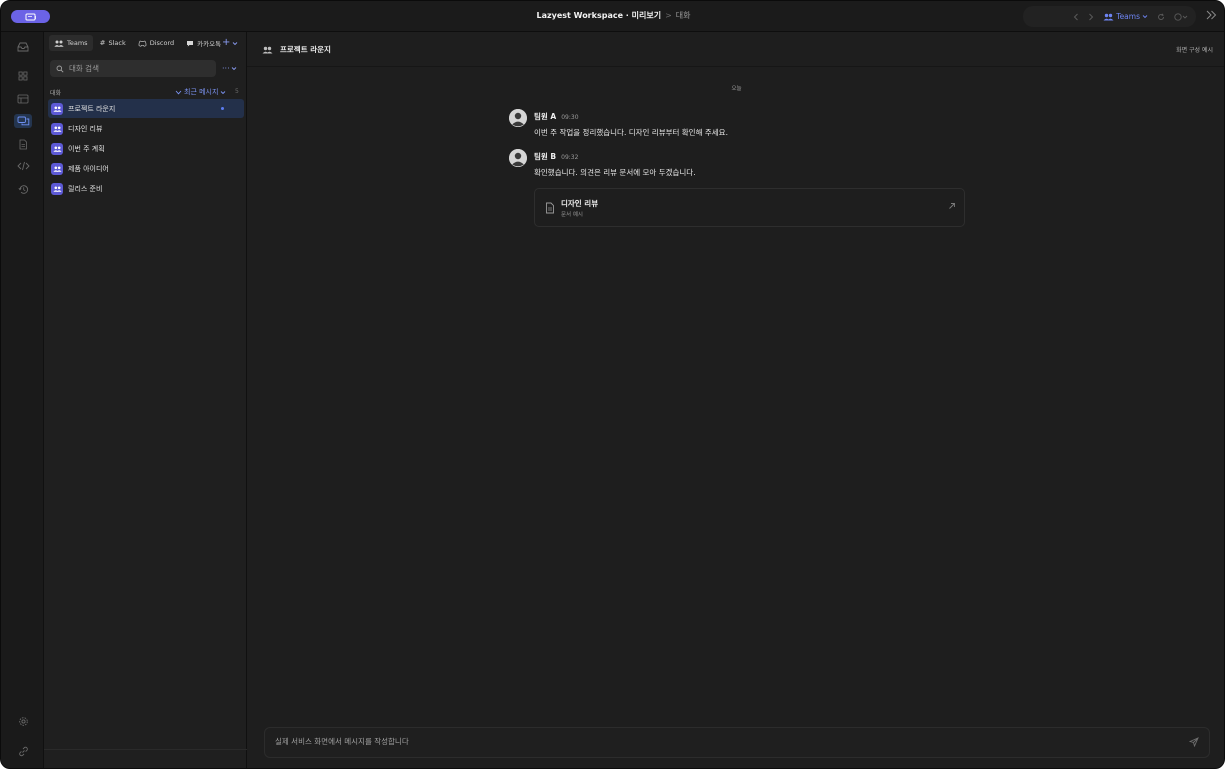 The height and width of the screenshot is (769, 1225). I want to click on conversation-name: 제품 아이디어, so click(88, 168).